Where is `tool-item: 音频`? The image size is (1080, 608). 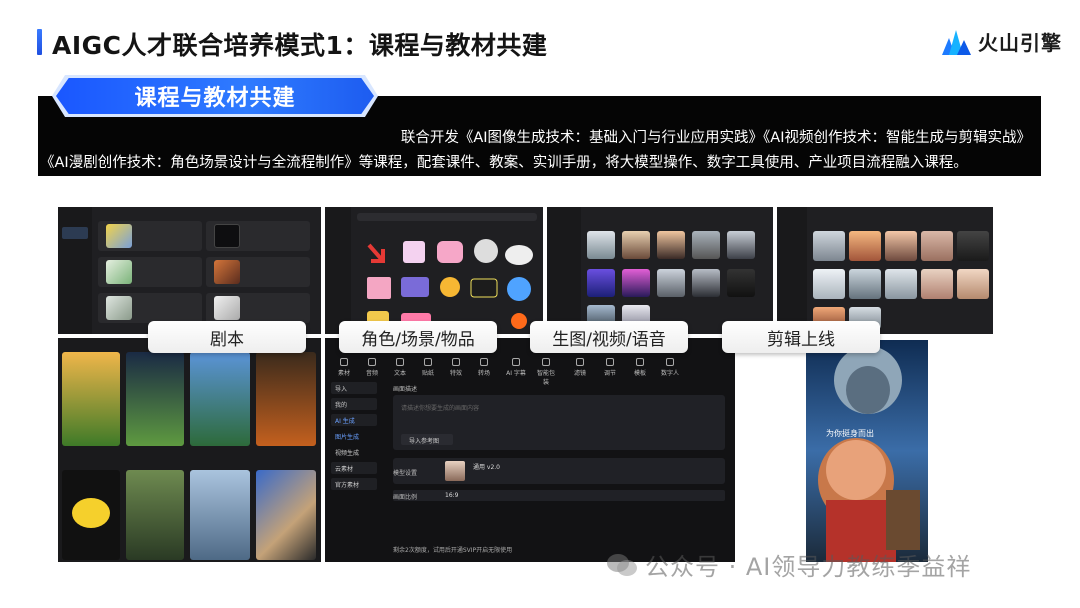 tool-item: 音频 is located at coordinates (372, 367).